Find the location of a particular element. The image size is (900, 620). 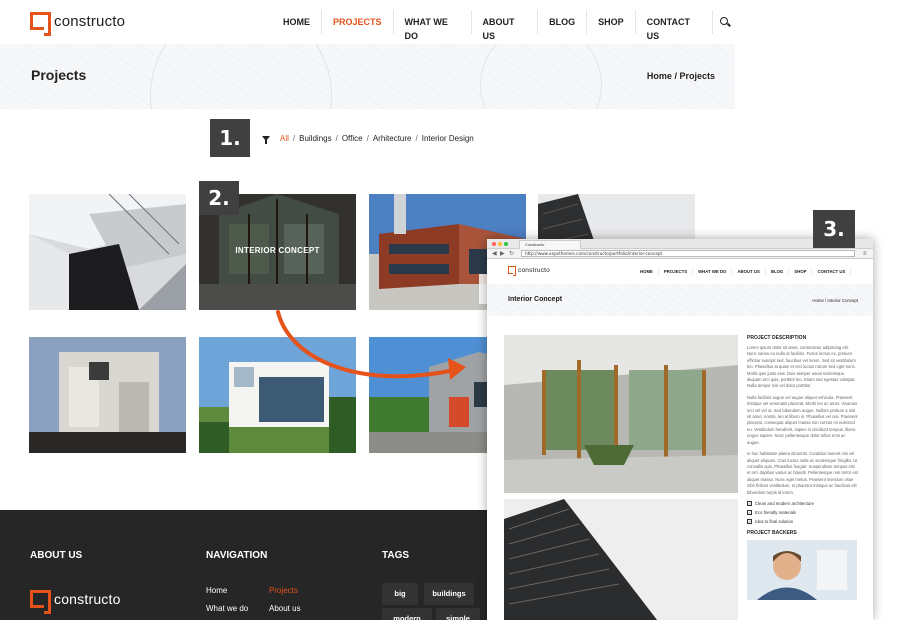

nav-home: HOME is located at coordinates (297, 22).